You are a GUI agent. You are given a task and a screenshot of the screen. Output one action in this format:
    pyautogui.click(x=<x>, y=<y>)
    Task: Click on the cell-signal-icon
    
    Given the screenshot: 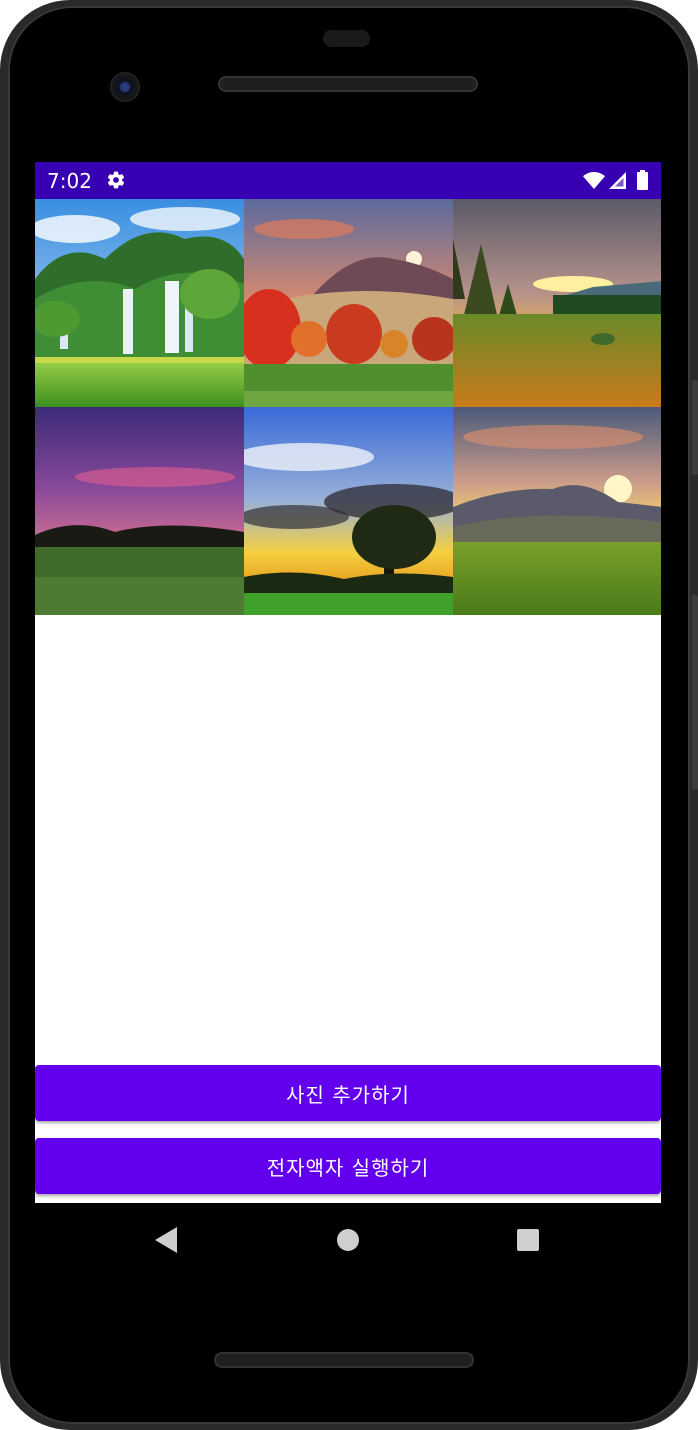 What is the action you would take?
    pyautogui.click(x=617, y=180)
    